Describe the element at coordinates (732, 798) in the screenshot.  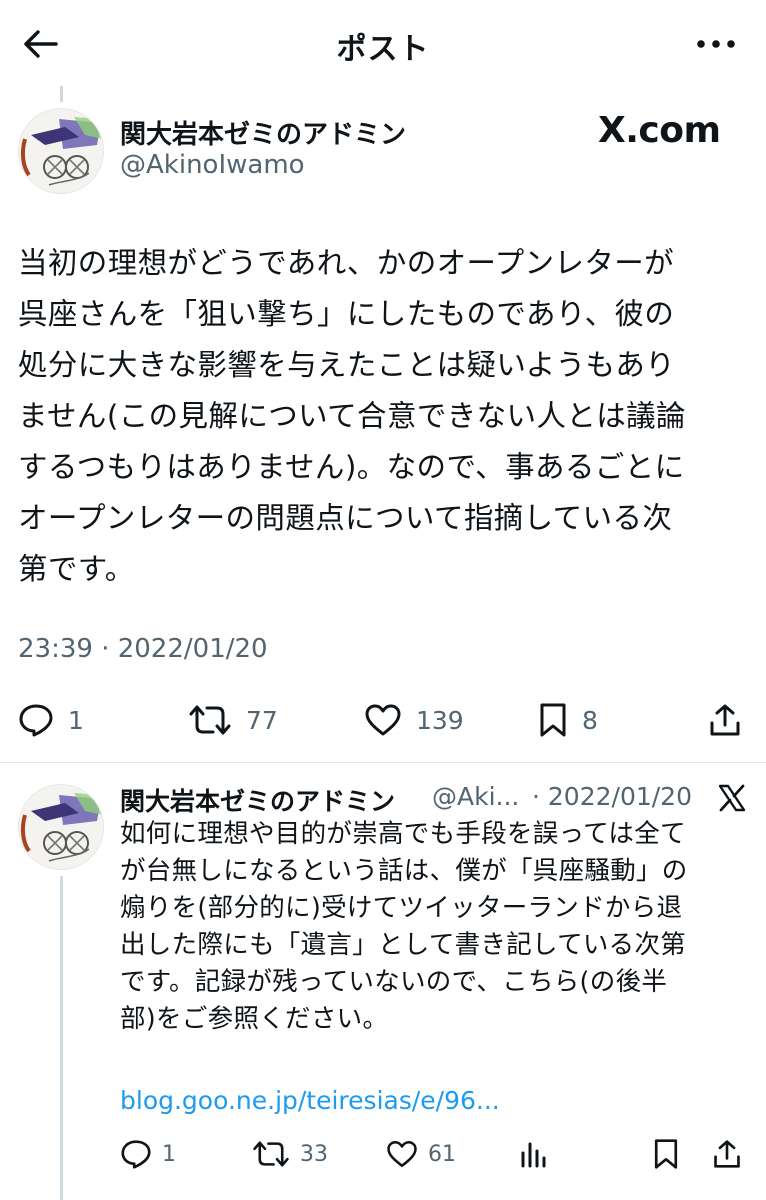
I see `x-logo-icon` at that location.